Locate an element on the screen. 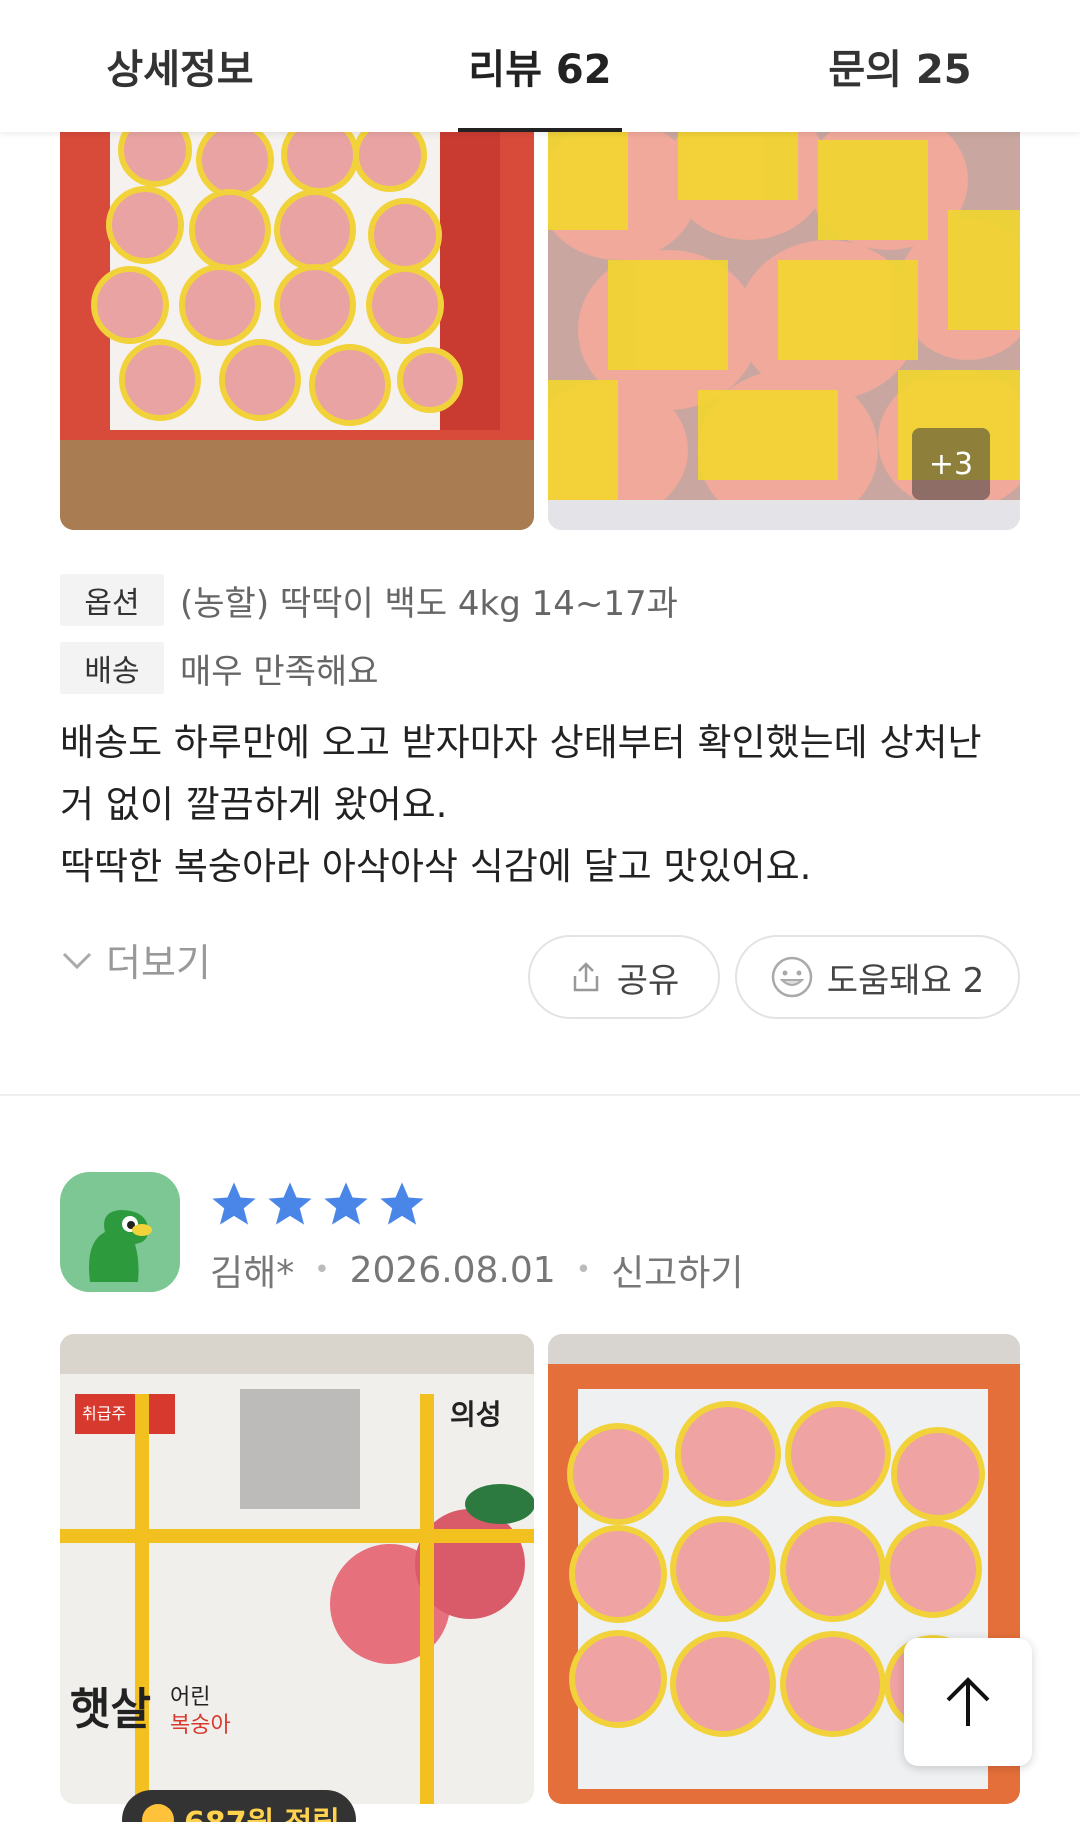 This screenshot has width=1080, height=1822. review-line: 배송도 하루만에 오고 받자마자 상태부터 확인했는데 상처난 is located at coordinates (521, 742).